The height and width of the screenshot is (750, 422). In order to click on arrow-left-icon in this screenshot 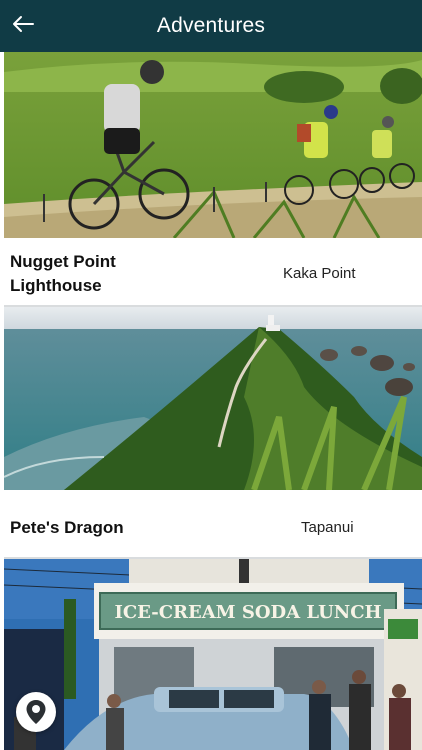, I will do `click(23, 24)`.